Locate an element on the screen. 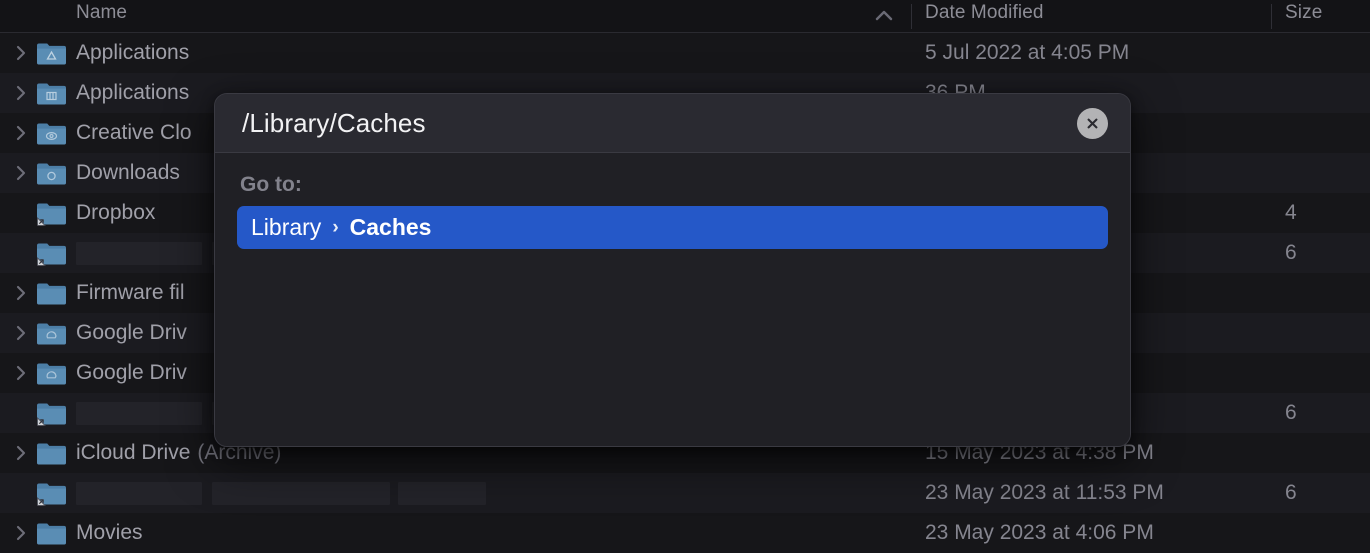 The height and width of the screenshot is (553, 1370). file-size: 4 is located at coordinates (1291, 213).